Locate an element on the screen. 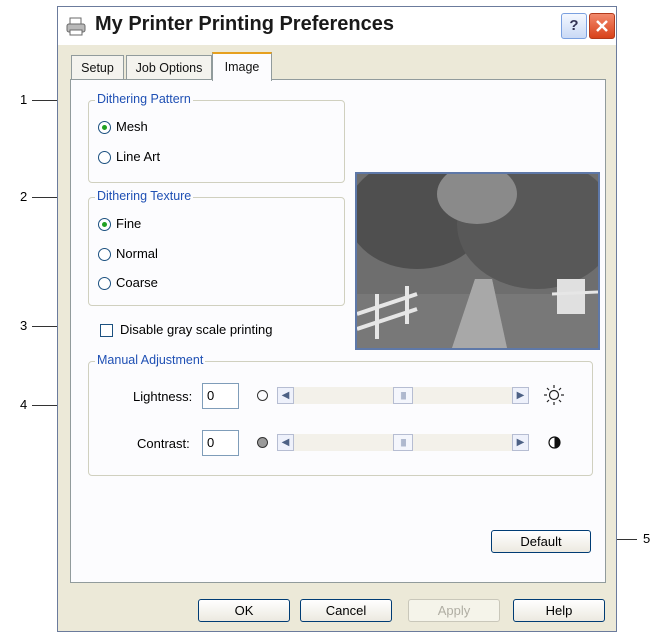  normal-radio is located at coordinates (104, 254).